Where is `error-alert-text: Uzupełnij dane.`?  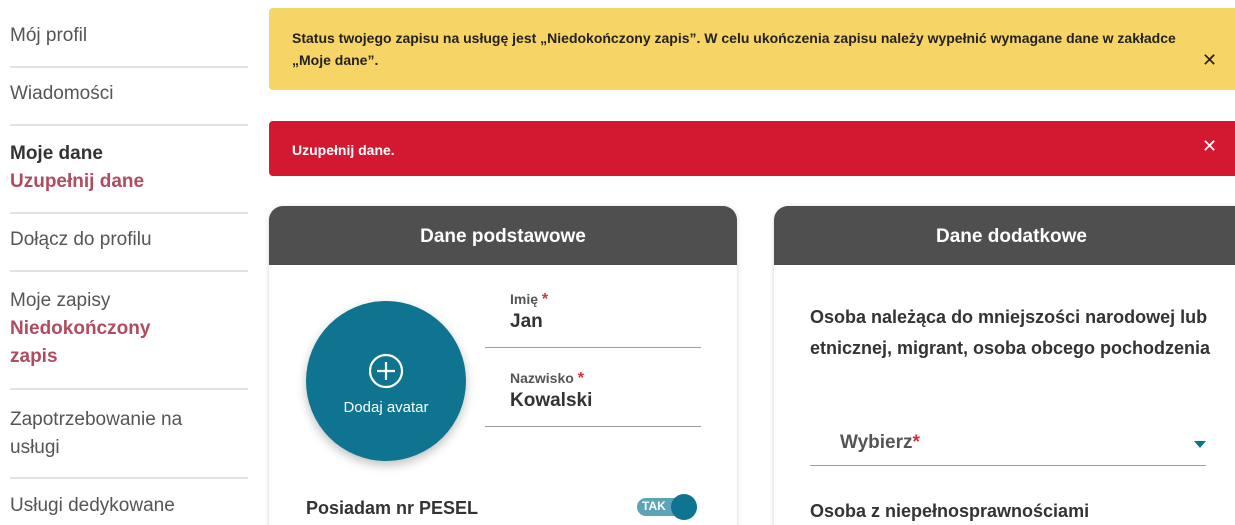
error-alert-text: Uzupełnij dane. is located at coordinates (343, 150).